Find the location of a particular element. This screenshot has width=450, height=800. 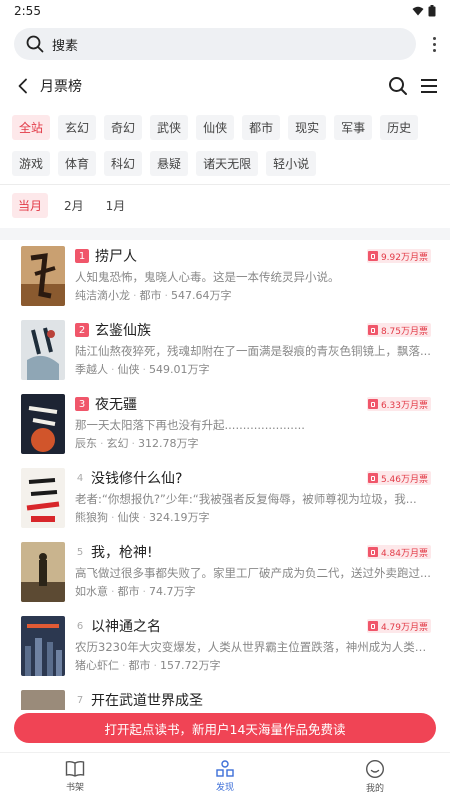

rank-number: 5 is located at coordinates (80, 552).